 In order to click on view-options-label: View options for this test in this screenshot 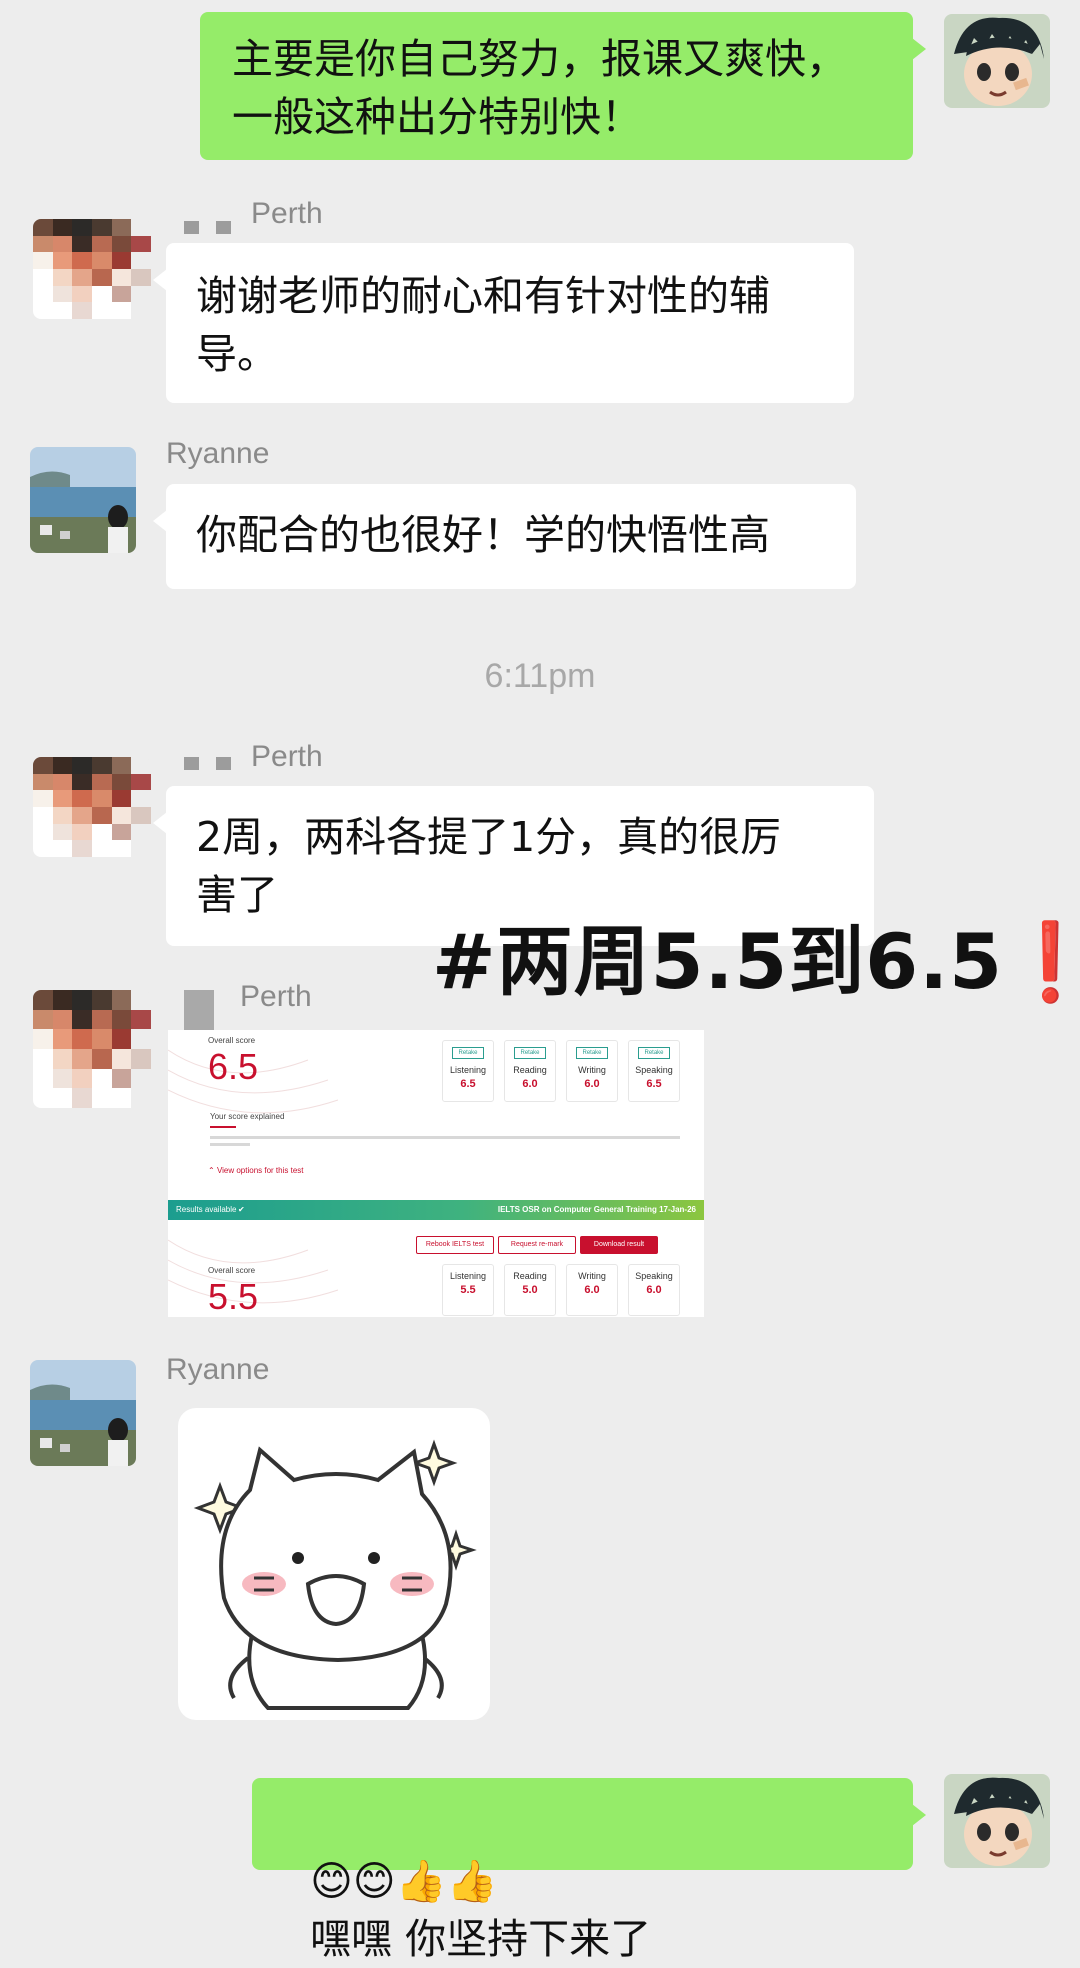, I will do `click(260, 1170)`.